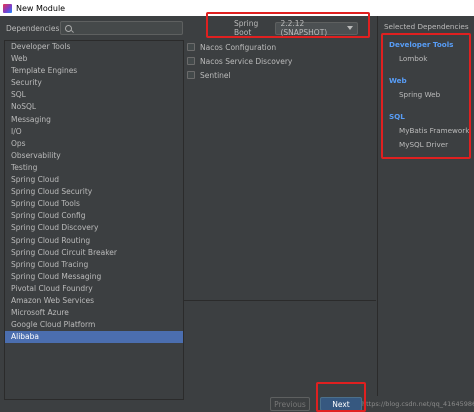 The height and width of the screenshot is (412, 474). I want to click on selected-group-title: Developer Tools, so click(421, 44).